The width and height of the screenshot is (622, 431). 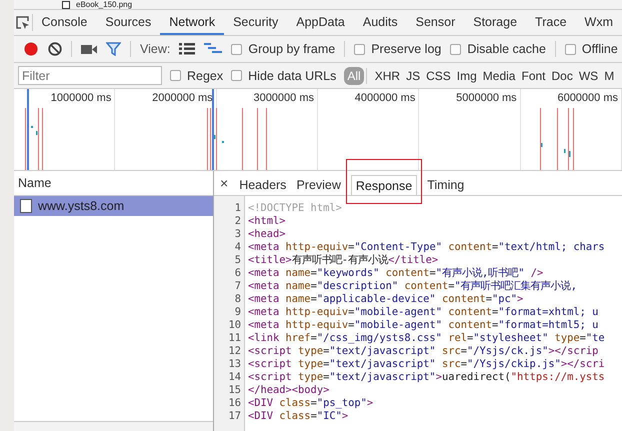 What do you see at coordinates (237, 234) in the screenshot?
I see `line-number: 3` at bounding box center [237, 234].